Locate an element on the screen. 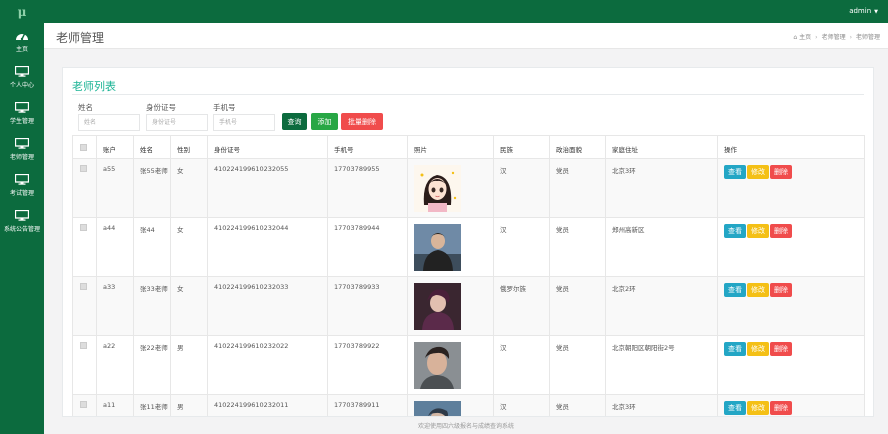 The image size is (888, 434). breadcrumb-home: 主页 is located at coordinates (805, 37).